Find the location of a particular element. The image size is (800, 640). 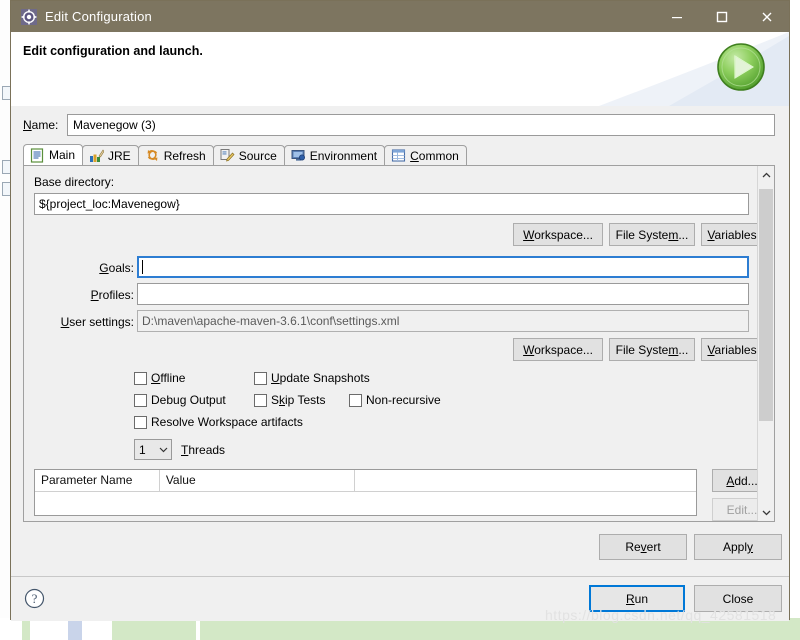

gear-icon is located at coordinates (29, 16).